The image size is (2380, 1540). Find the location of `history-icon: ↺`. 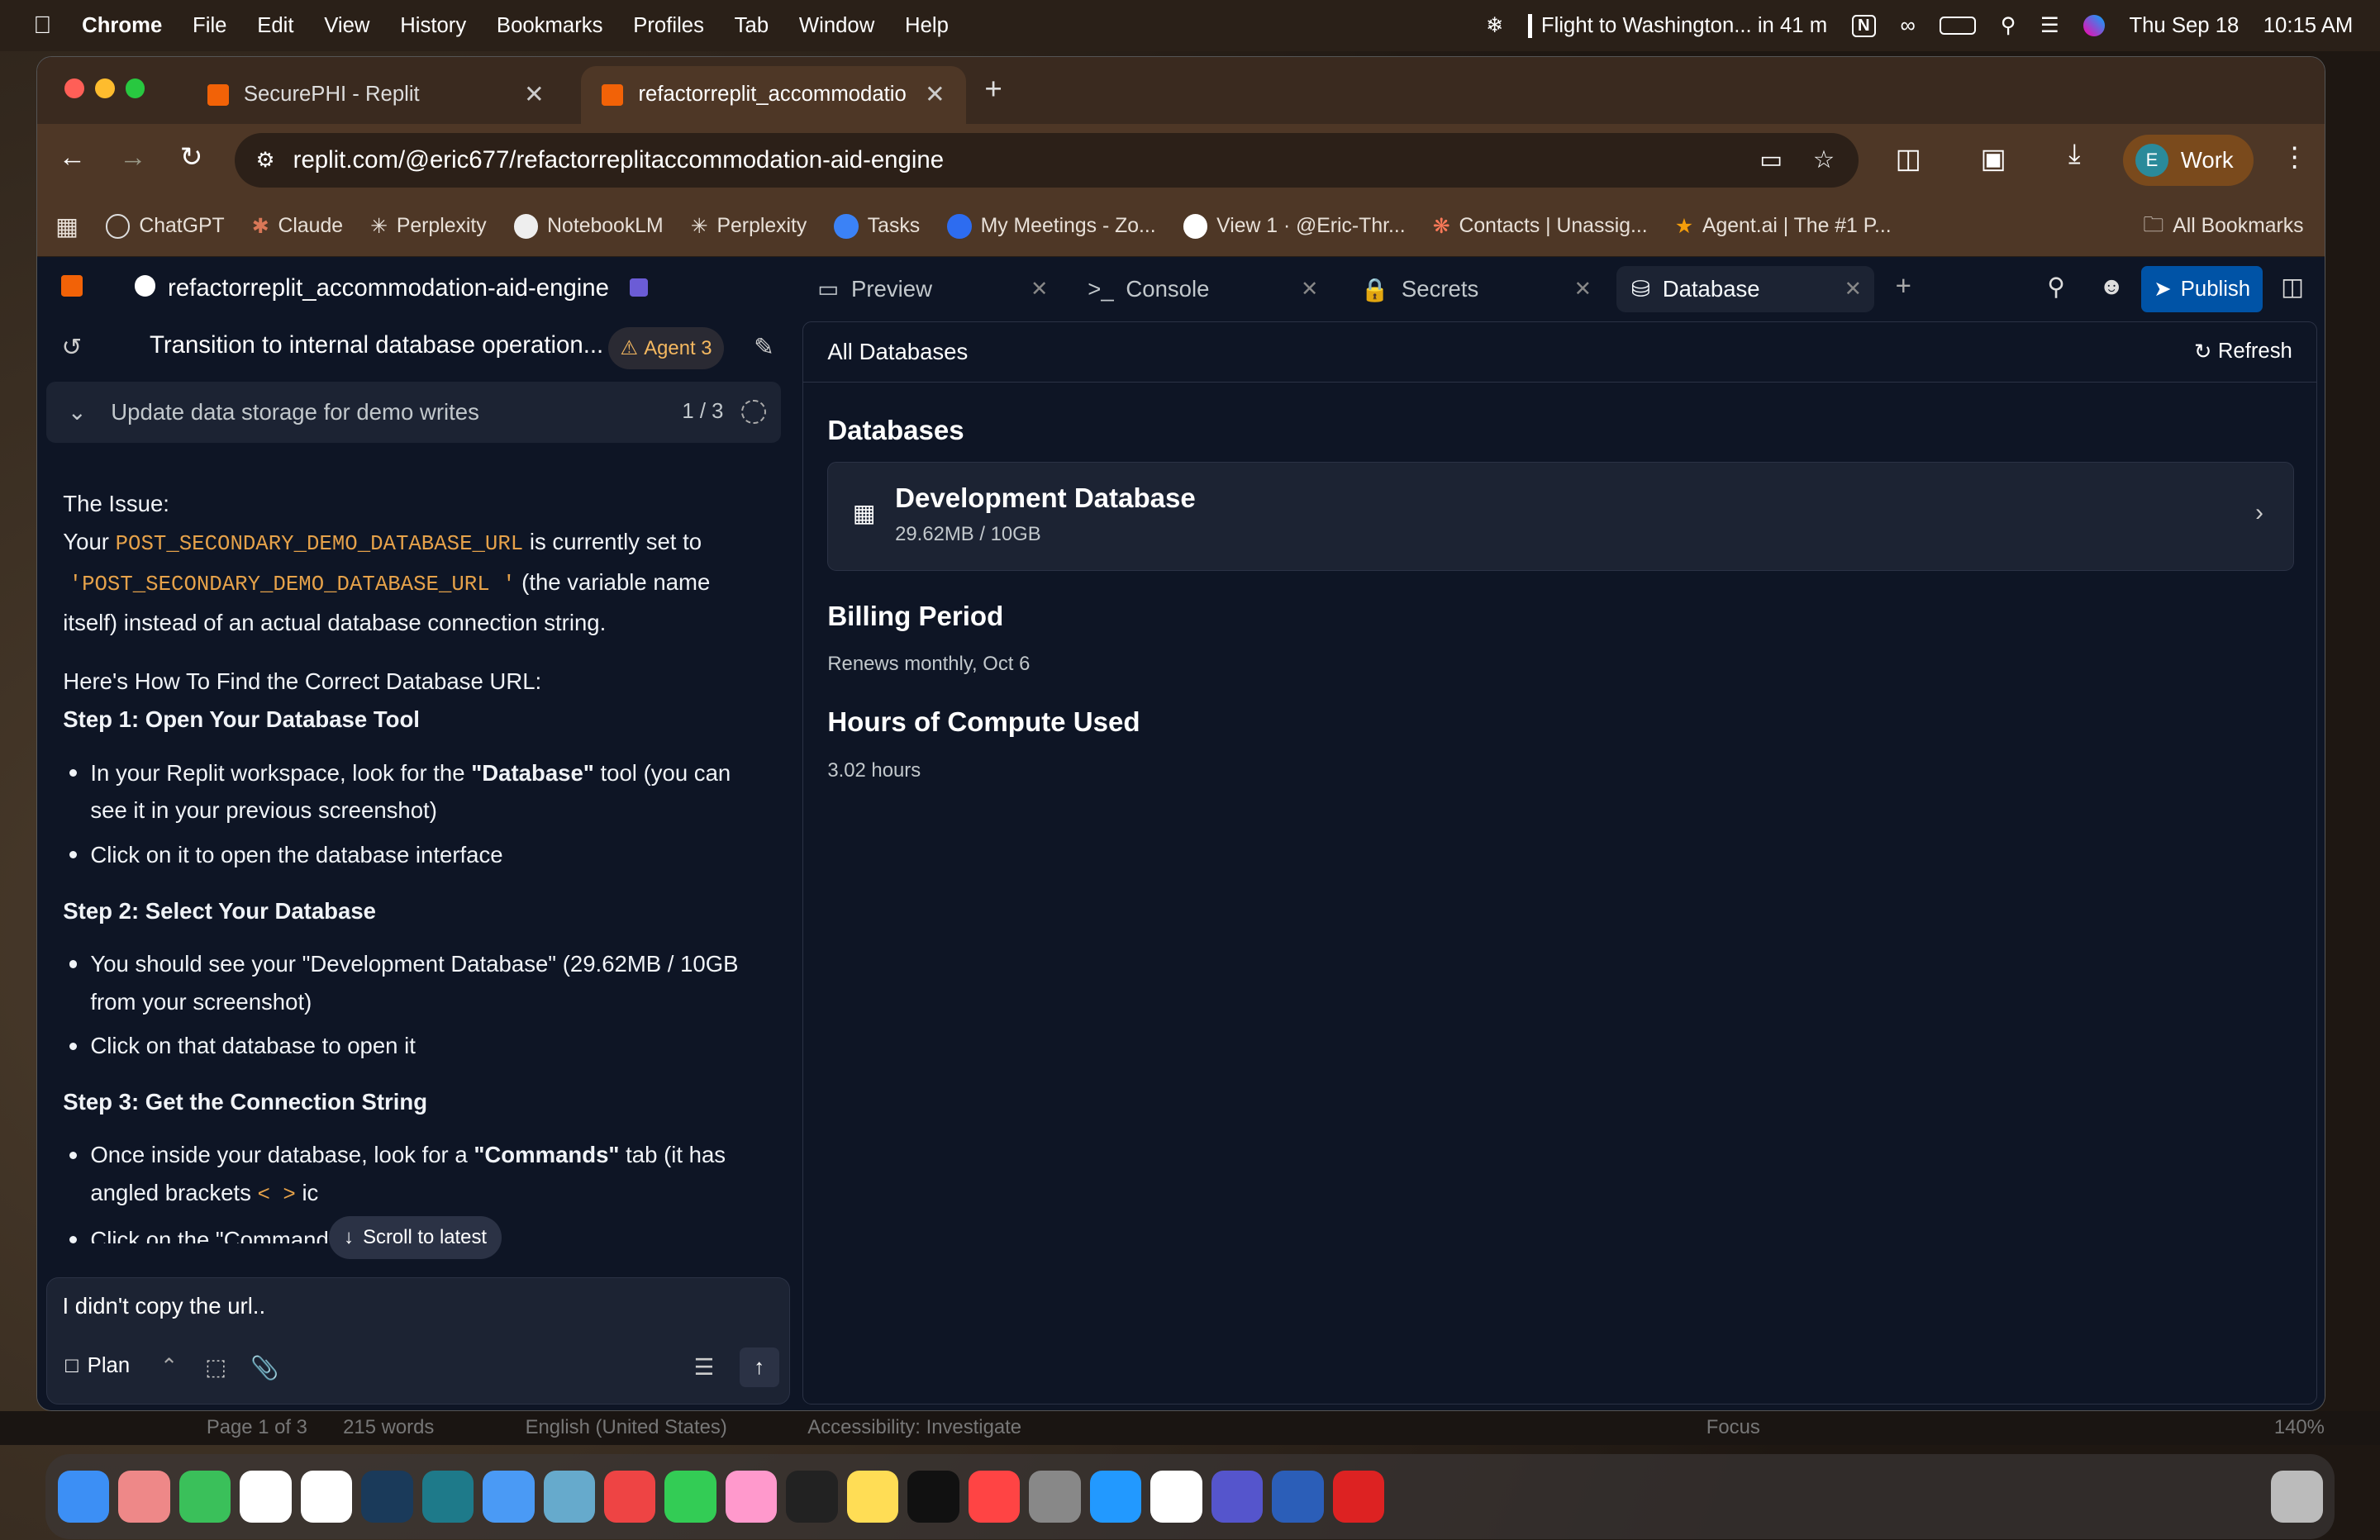

history-icon: ↺ is located at coordinates (71, 347).